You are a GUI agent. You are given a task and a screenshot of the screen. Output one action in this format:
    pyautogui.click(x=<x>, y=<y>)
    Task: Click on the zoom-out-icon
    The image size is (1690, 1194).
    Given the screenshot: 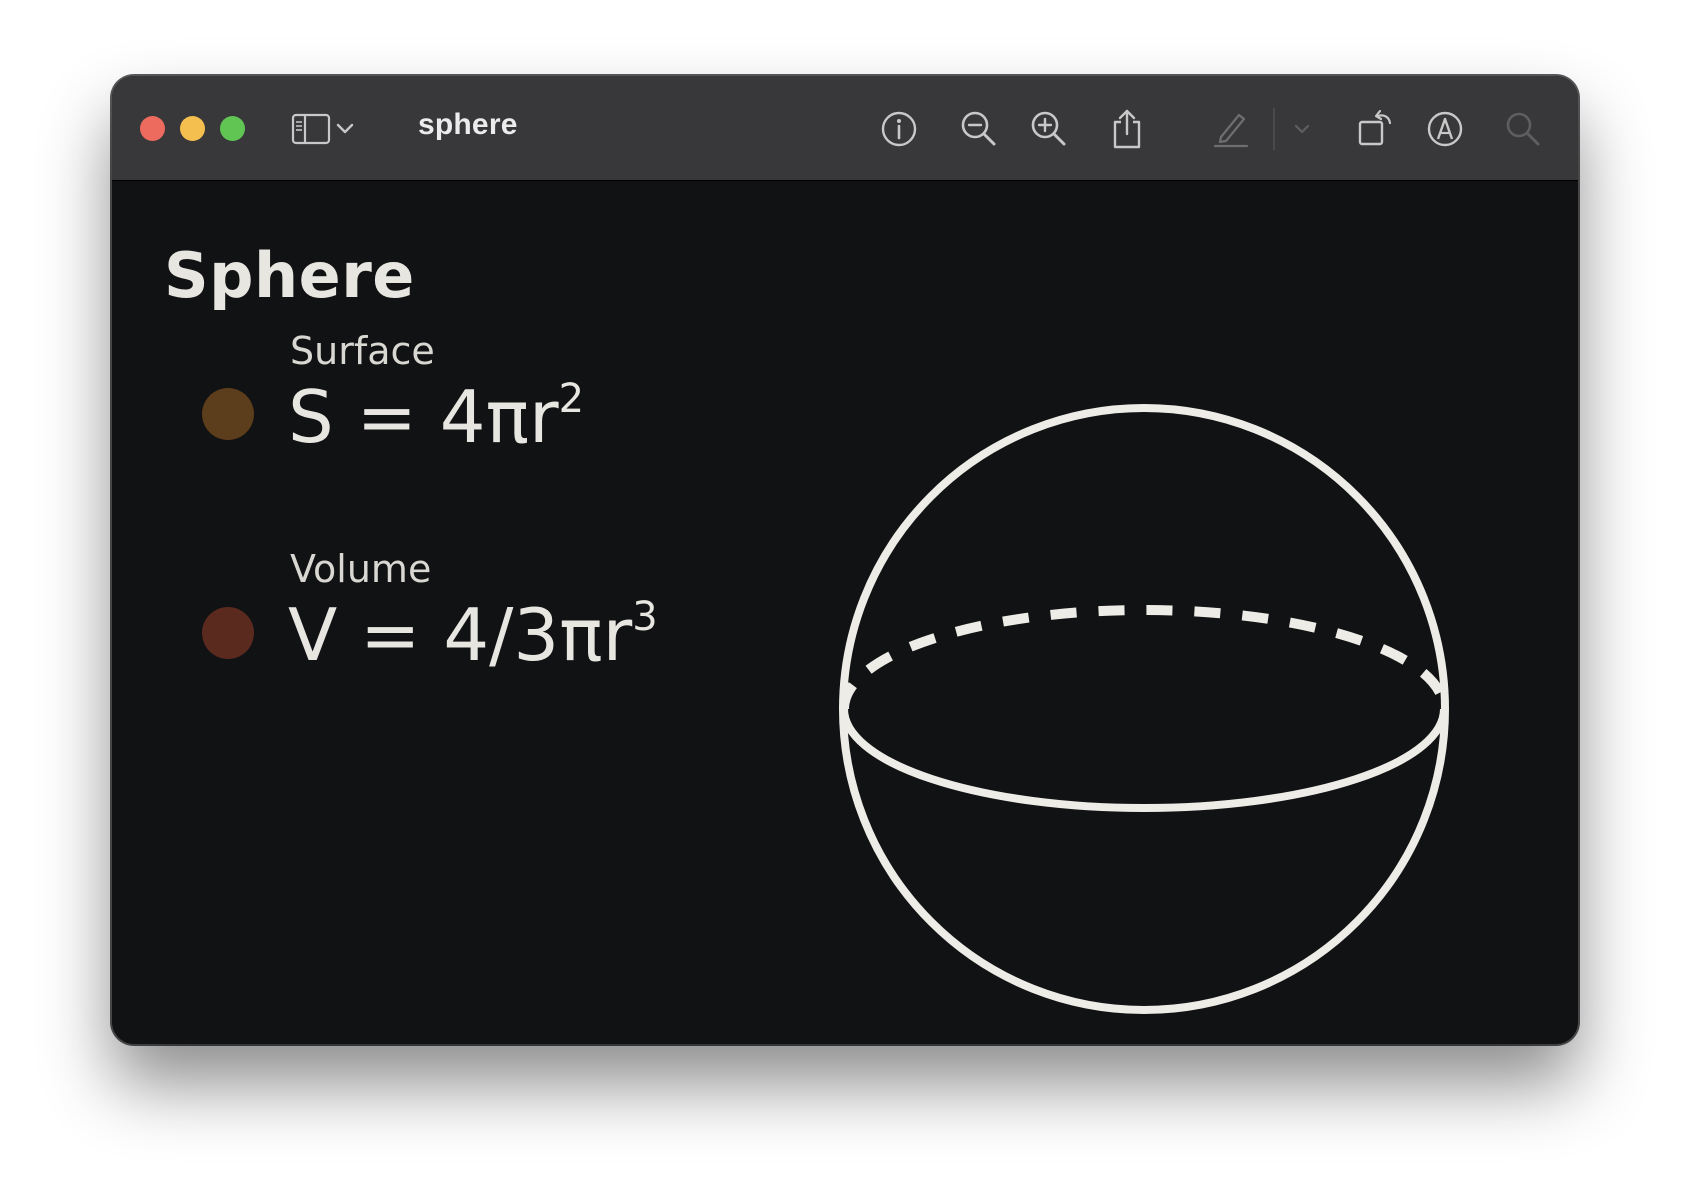 What is the action you would take?
    pyautogui.click(x=978, y=128)
    